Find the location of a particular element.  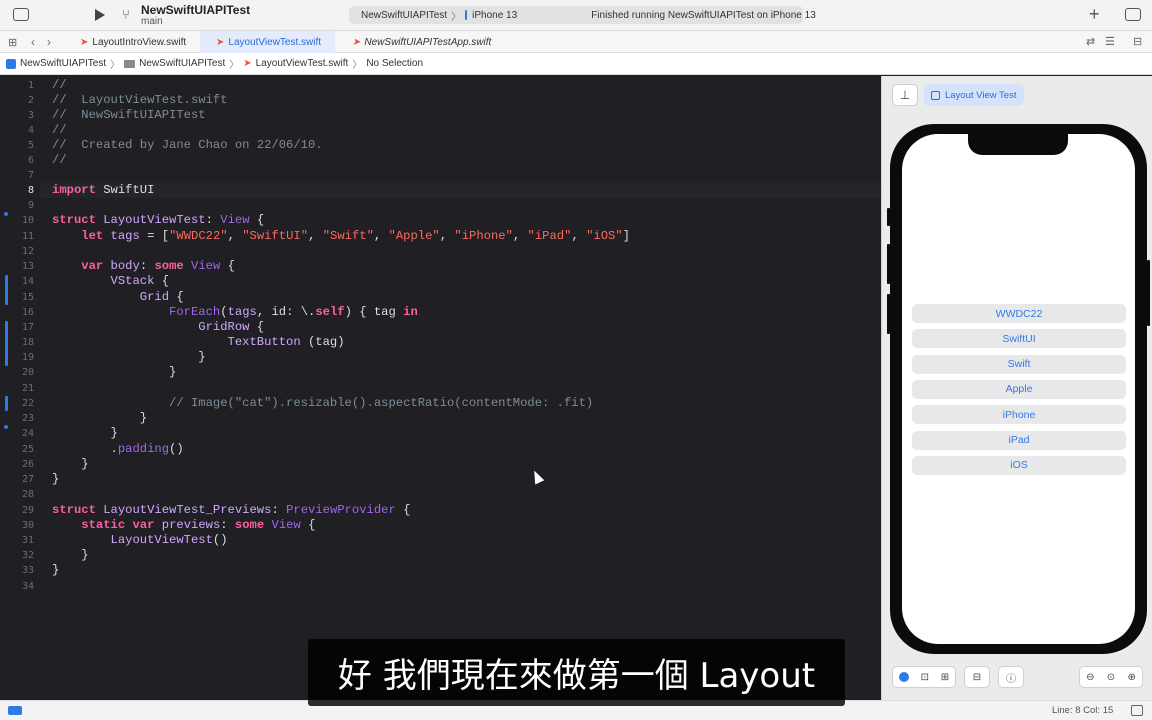

preview-selector: Layout View Test is located at coordinates (974, 95).